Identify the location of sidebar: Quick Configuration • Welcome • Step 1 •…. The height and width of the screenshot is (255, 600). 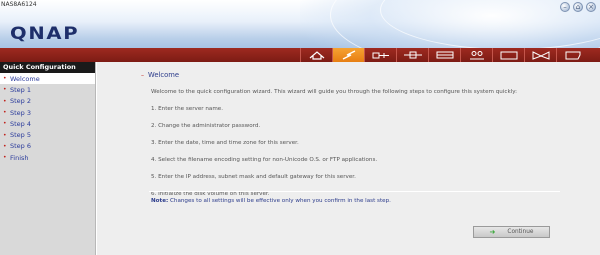
(48, 158).